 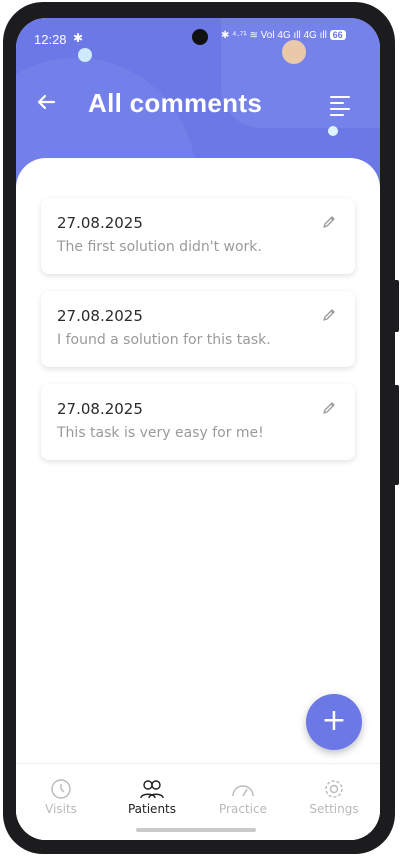 I want to click on bluetooth-icon: ✱, so click(x=78, y=38).